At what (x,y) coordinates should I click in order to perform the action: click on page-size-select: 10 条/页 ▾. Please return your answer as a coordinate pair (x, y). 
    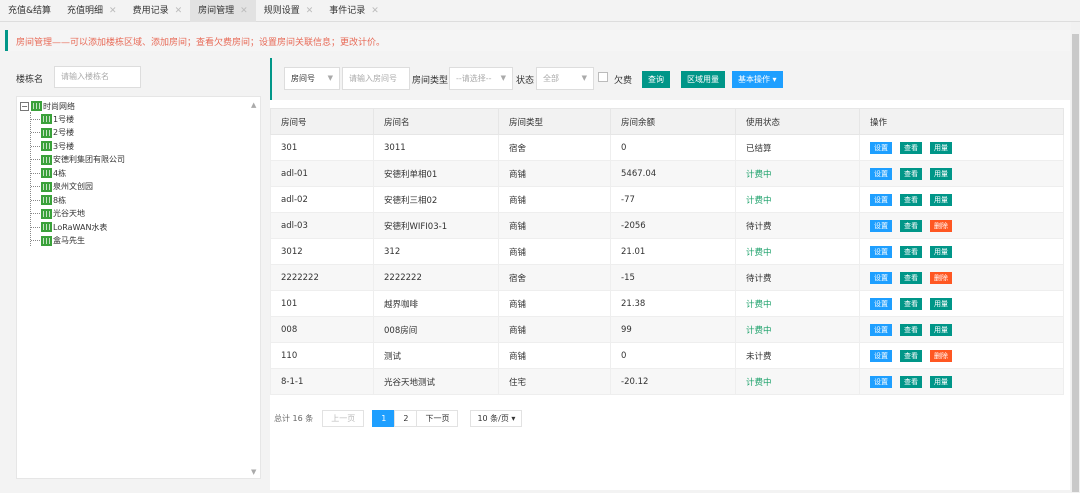
    Looking at the image, I should click on (496, 418).